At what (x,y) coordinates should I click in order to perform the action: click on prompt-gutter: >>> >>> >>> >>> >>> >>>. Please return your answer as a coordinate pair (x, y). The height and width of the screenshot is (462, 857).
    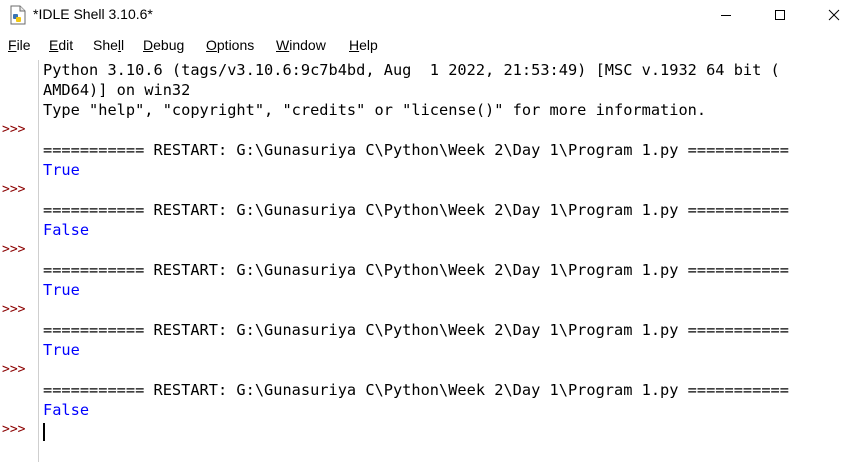
    Looking at the image, I should click on (19, 261).